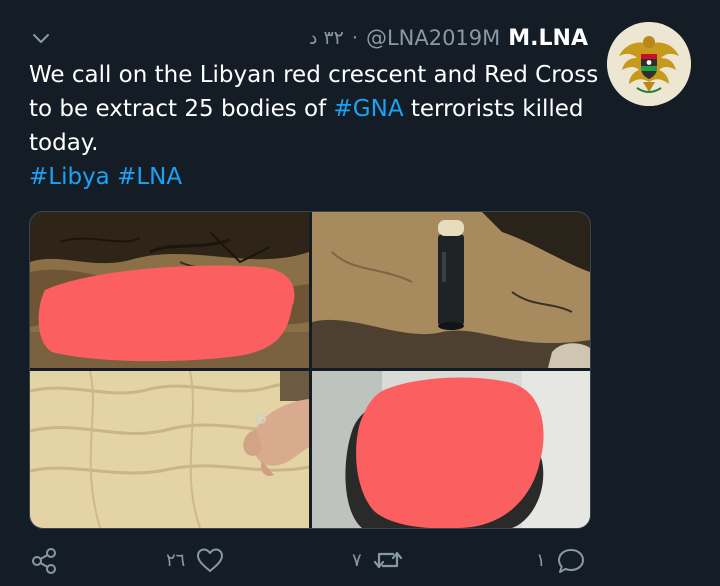 The image size is (720, 586). I want to click on user-handle: @LNA2019M, so click(433, 38).